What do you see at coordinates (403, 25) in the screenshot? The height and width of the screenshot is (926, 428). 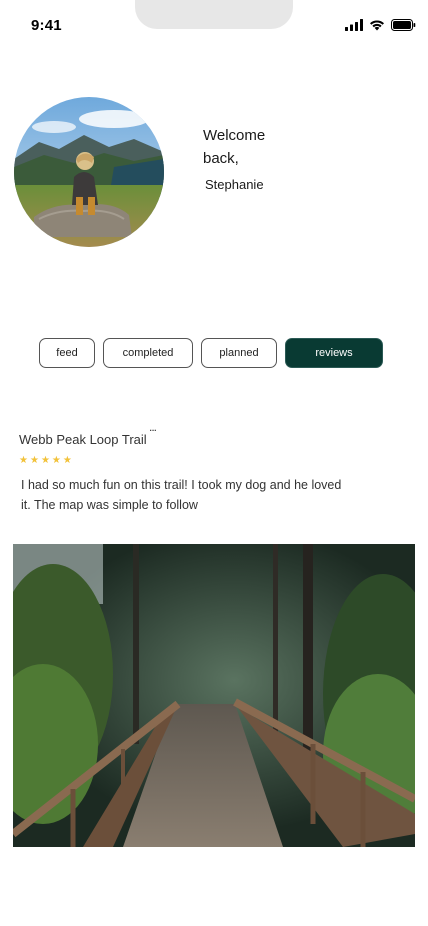 I see `battery-icon` at bounding box center [403, 25].